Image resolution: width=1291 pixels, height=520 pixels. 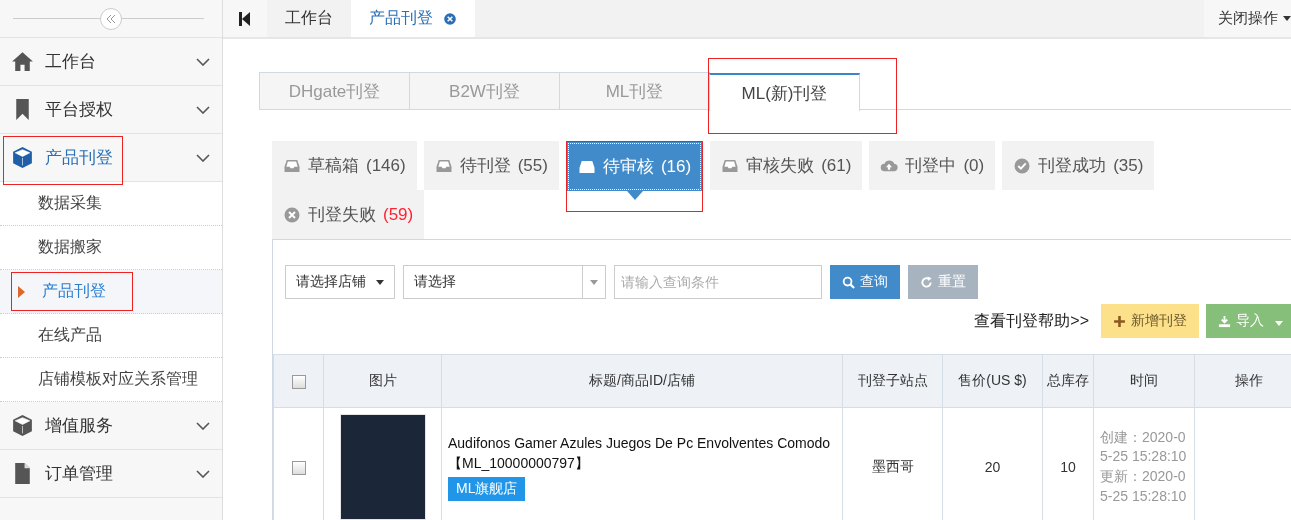 I want to click on shop-select: 请选择店铺, so click(x=340, y=282).